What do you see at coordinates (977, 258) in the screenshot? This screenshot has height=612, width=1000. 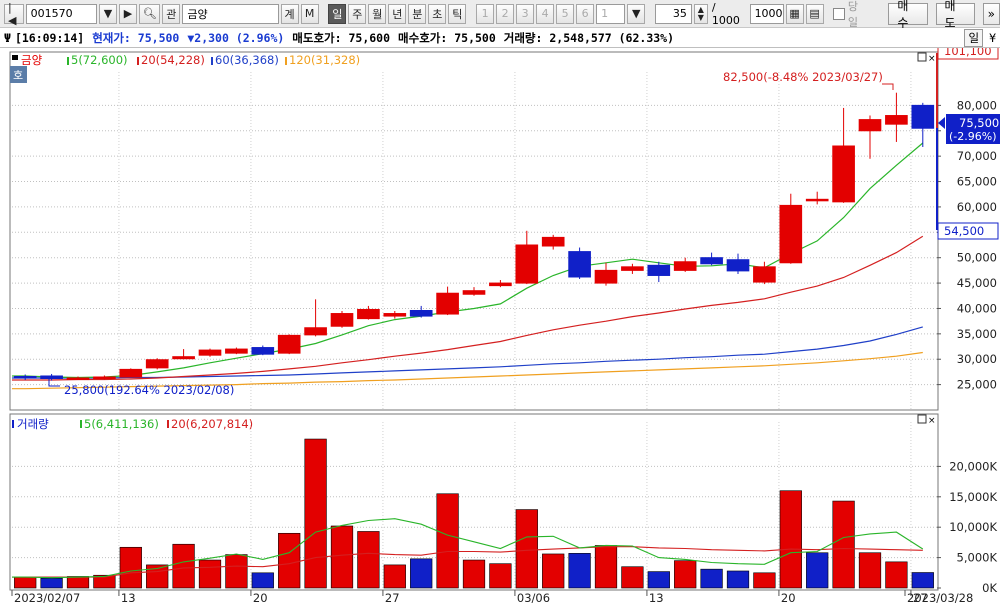 I see `price-y-tick-label: 50,000` at bounding box center [977, 258].